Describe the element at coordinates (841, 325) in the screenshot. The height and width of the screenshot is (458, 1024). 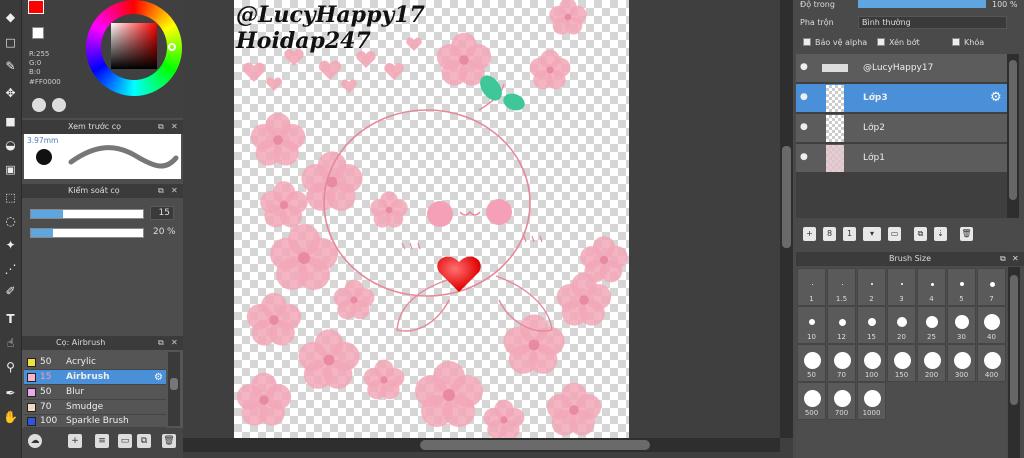
I see `brush-size-cell: 12` at that location.